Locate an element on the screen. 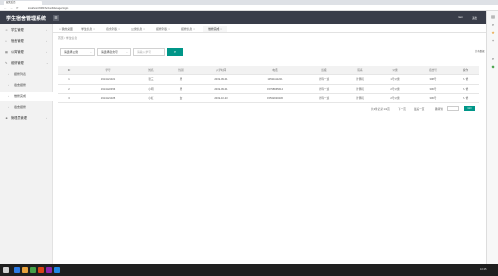 The width and height of the screenshot is (498, 276). cell-id: 3 is located at coordinates (69, 98).